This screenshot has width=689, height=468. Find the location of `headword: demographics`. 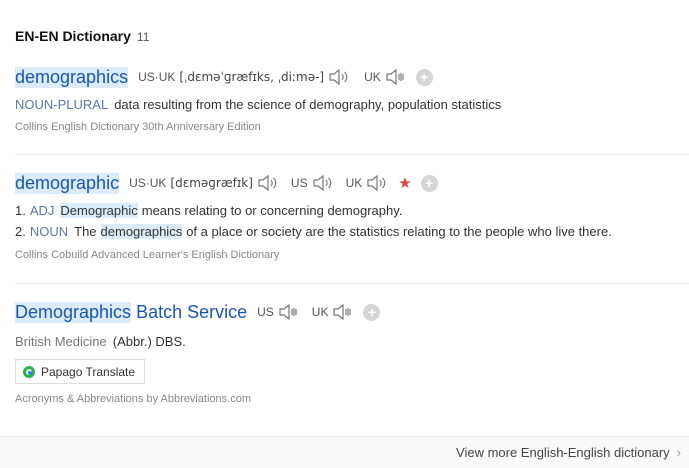

headword: demographics is located at coordinates (72, 77).